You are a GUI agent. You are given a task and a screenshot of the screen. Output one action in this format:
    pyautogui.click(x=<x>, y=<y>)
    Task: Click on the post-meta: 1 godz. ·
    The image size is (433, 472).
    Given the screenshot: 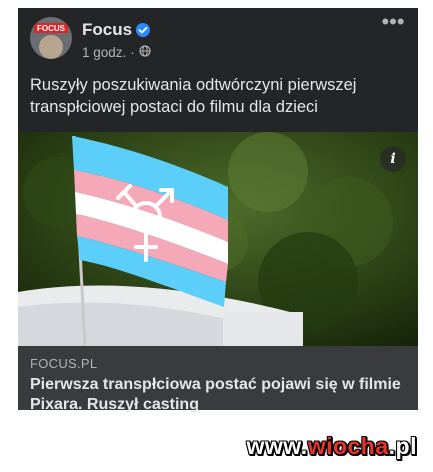 What is the action you would take?
    pyautogui.click(x=116, y=52)
    